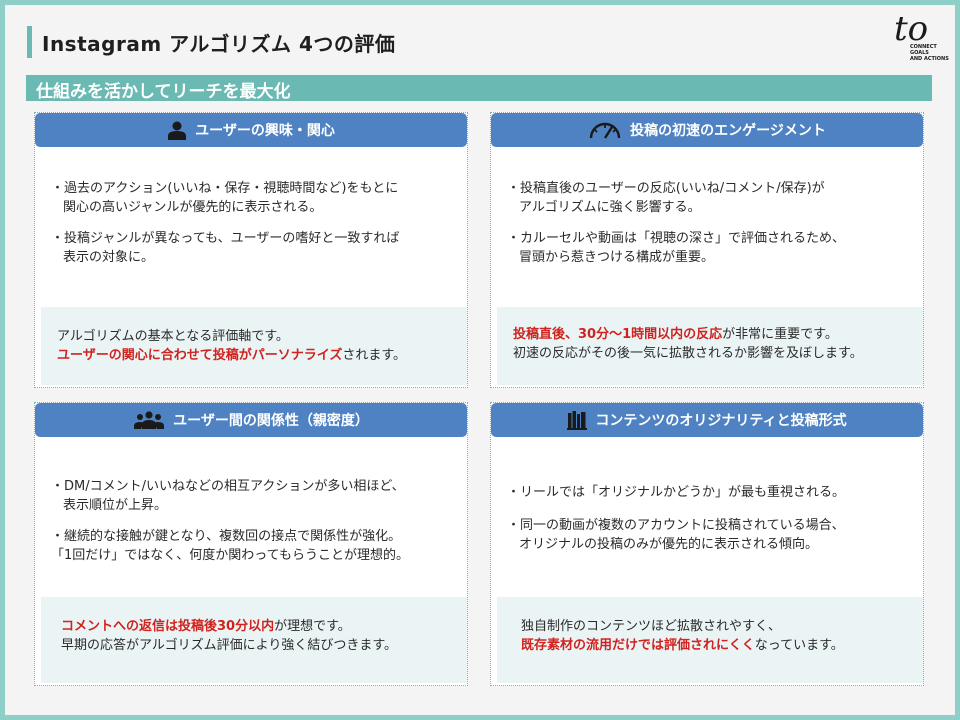  What do you see at coordinates (577, 420) in the screenshot?
I see `bookshelf-icon` at bounding box center [577, 420].